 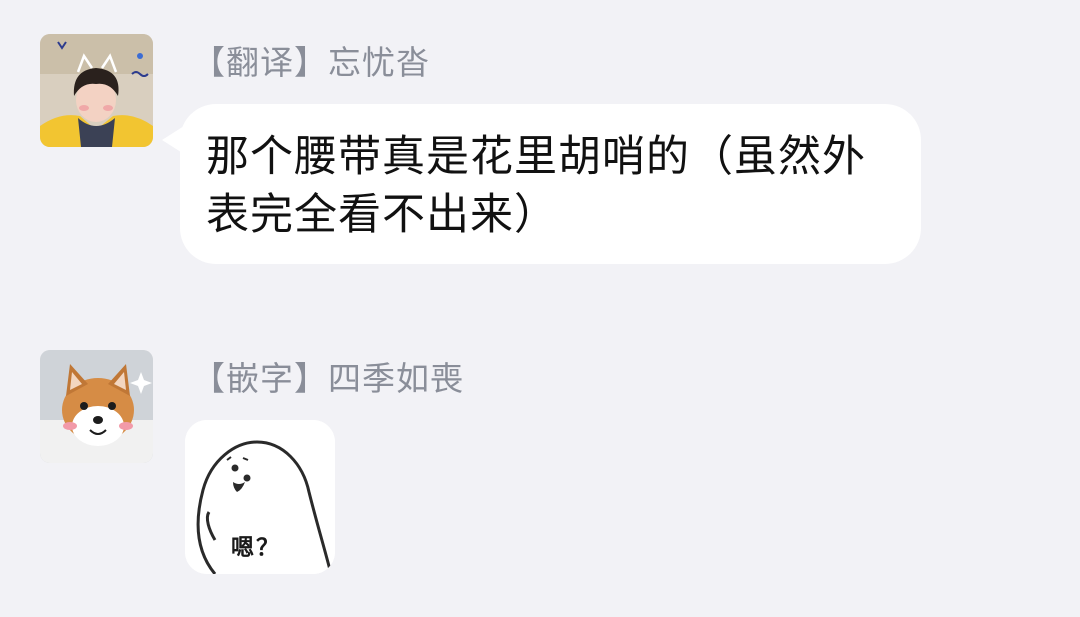 I want to click on message-text: 那个腰带真是花里胡哨的（虽然外表完全看不出来）, so click(x=536, y=186).